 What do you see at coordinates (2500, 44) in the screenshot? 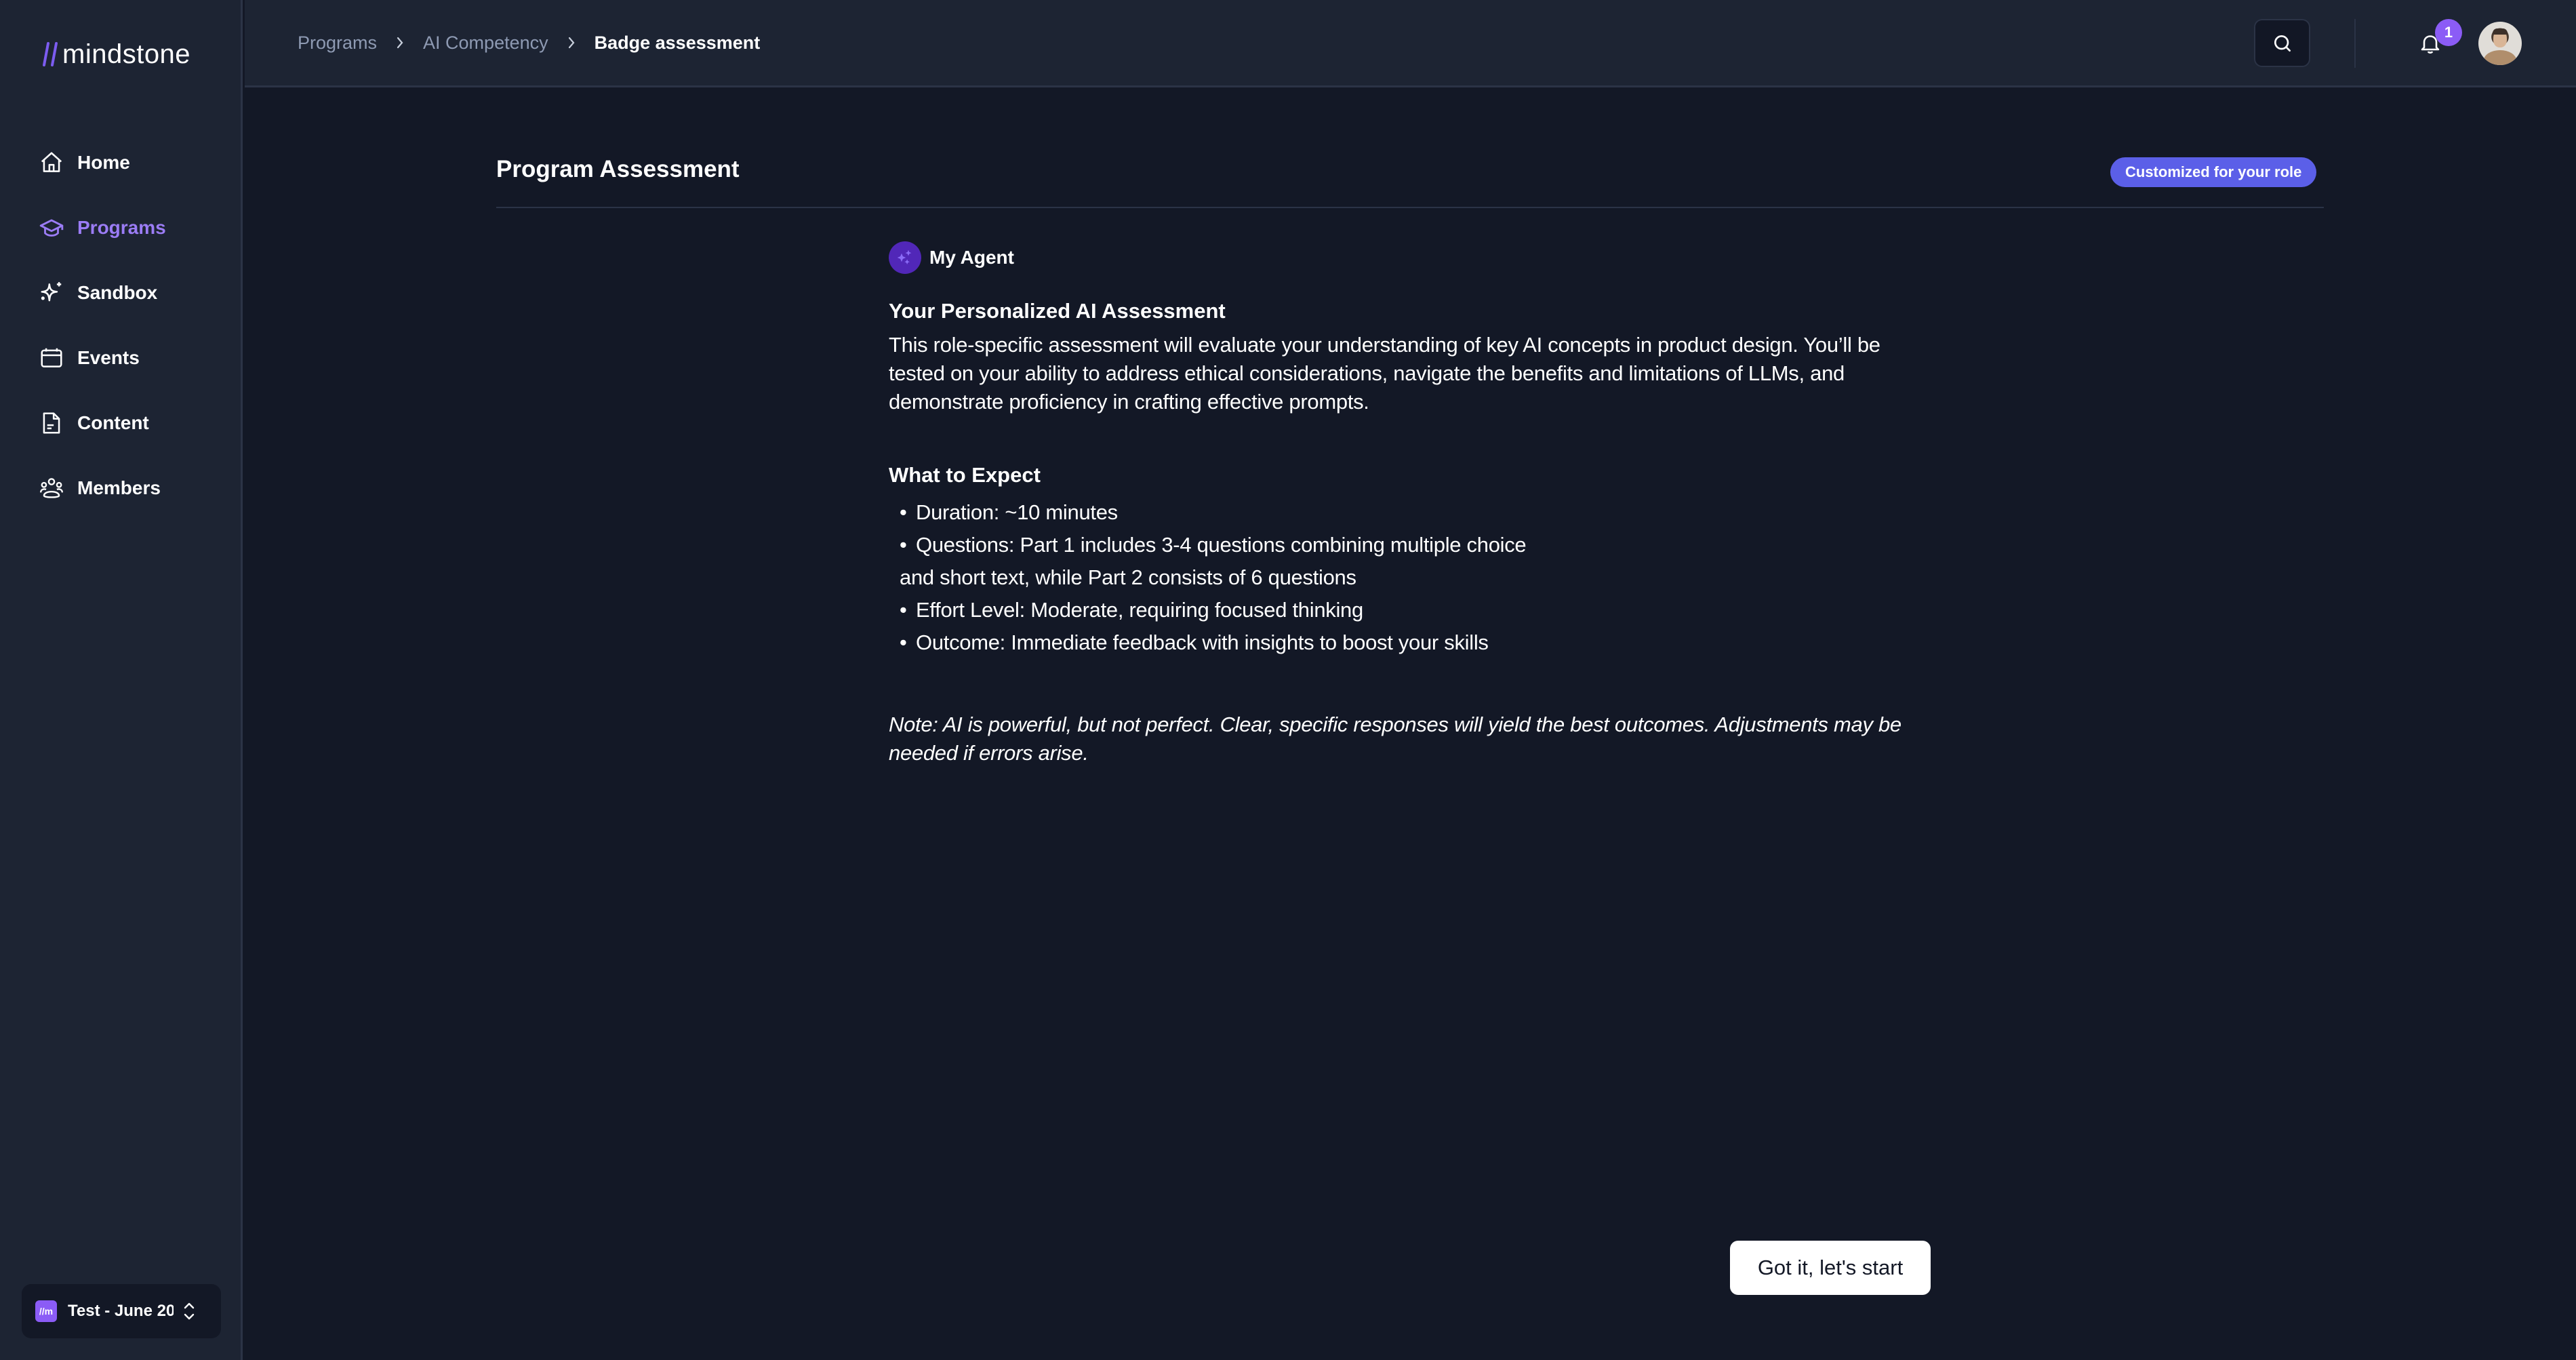
I see `user-avatar` at bounding box center [2500, 44].